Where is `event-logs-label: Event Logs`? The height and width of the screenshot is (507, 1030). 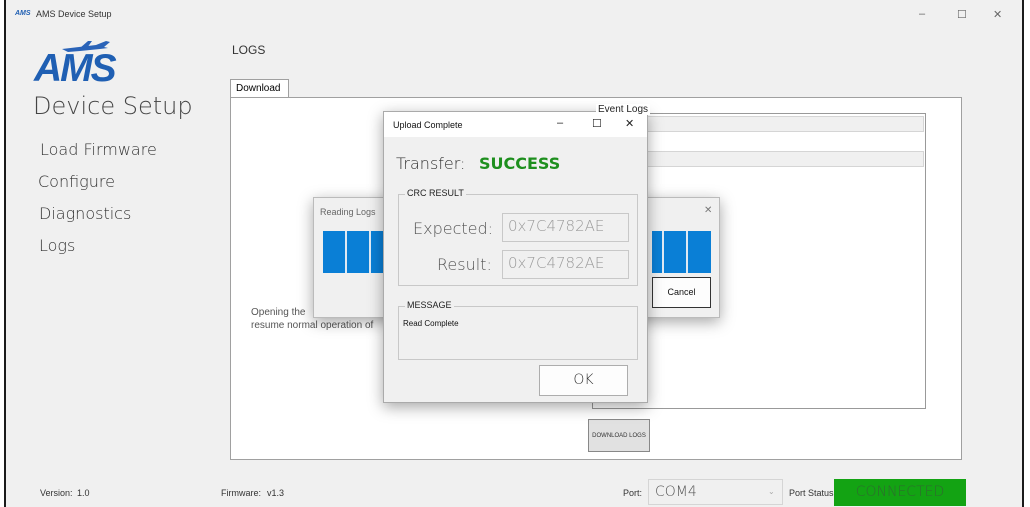 event-logs-label: Event Logs is located at coordinates (623, 109).